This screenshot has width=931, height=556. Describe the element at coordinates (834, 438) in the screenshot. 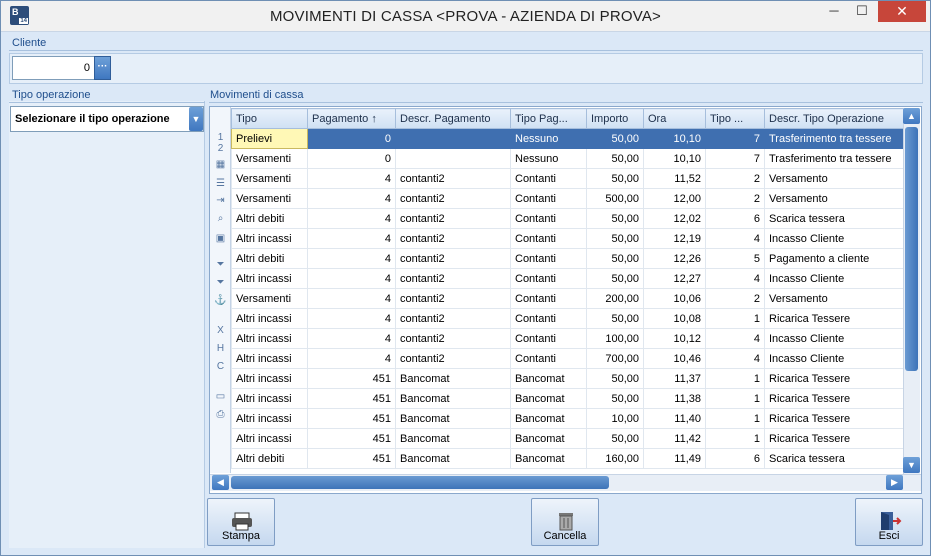

I see `cell-descr-tipo-operazione: Ricarica Tessere` at that location.